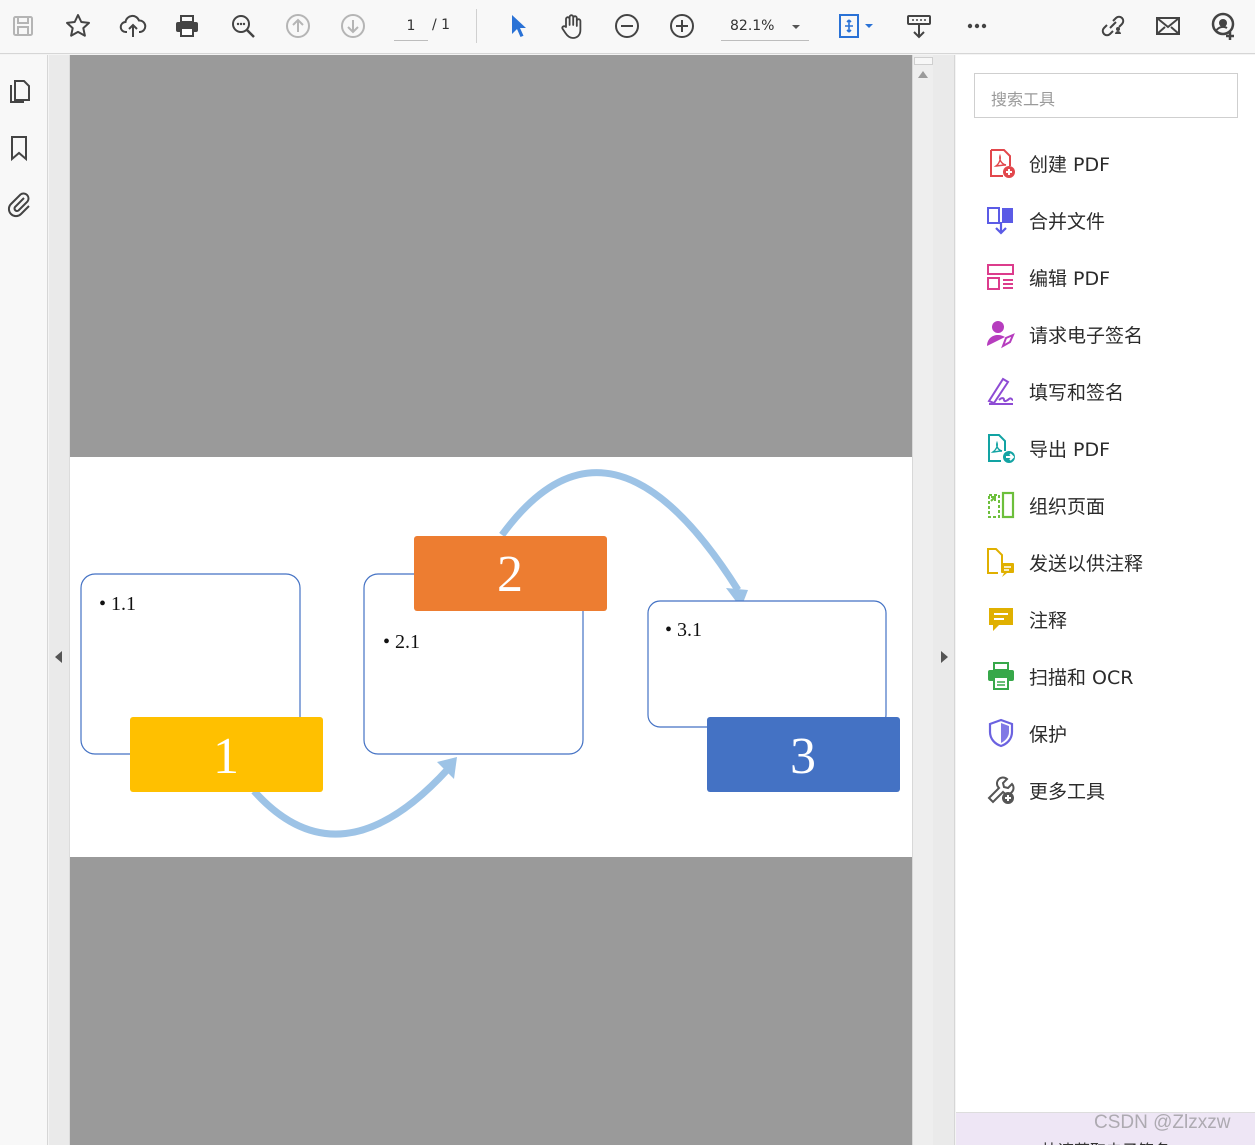 This screenshot has height=1145, width=1255. I want to click on tool-fill-sign: 填写和签名, so click(1109, 391).